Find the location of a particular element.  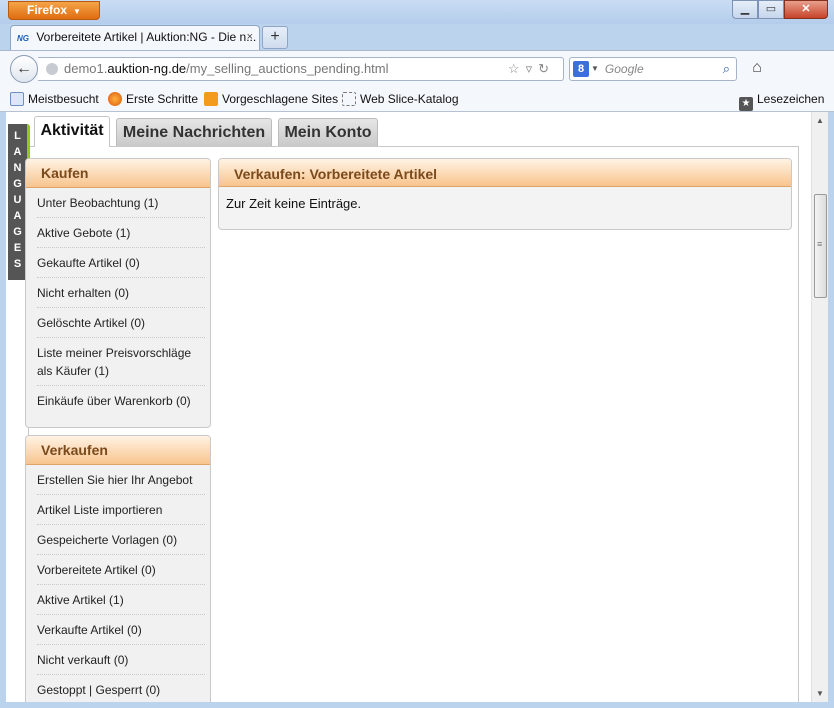

bookmark-erste-schritte: Erste Schritte is located at coordinates (153, 99).